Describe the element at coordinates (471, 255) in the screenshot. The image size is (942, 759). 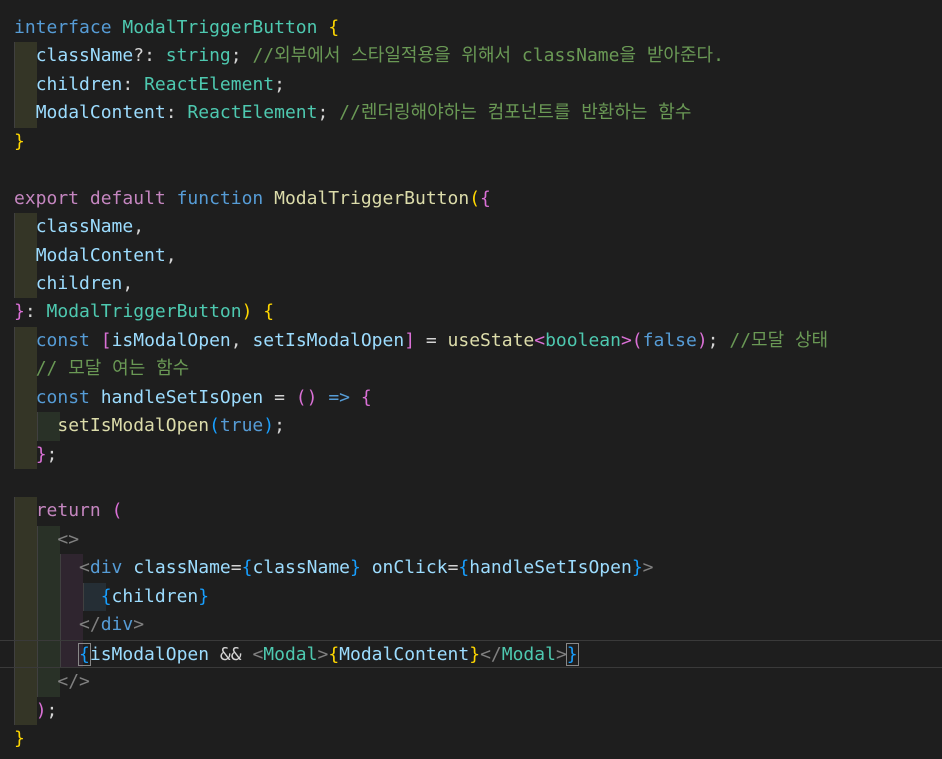
I see `code-line: ModalContent,` at that location.